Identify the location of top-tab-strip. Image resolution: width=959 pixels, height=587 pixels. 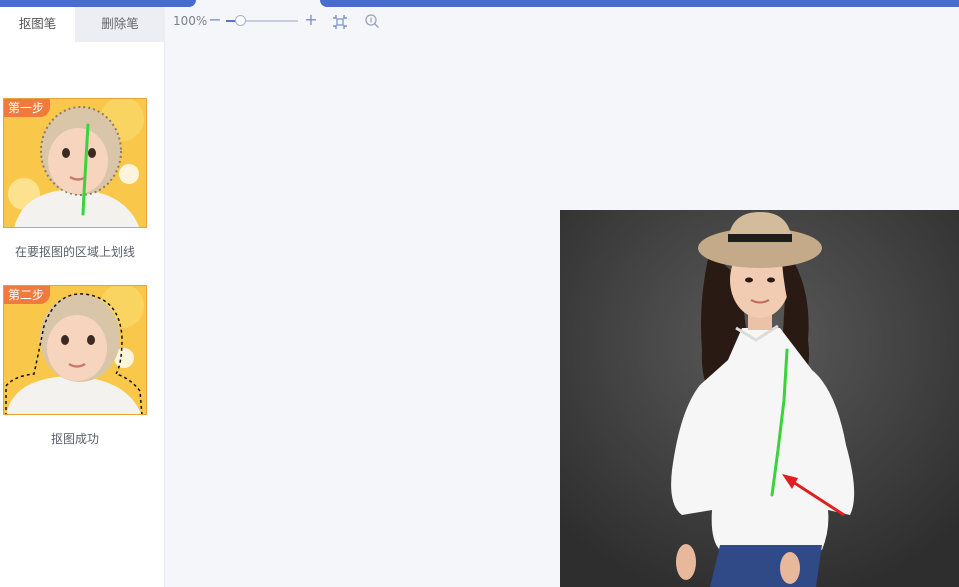
(479, 3).